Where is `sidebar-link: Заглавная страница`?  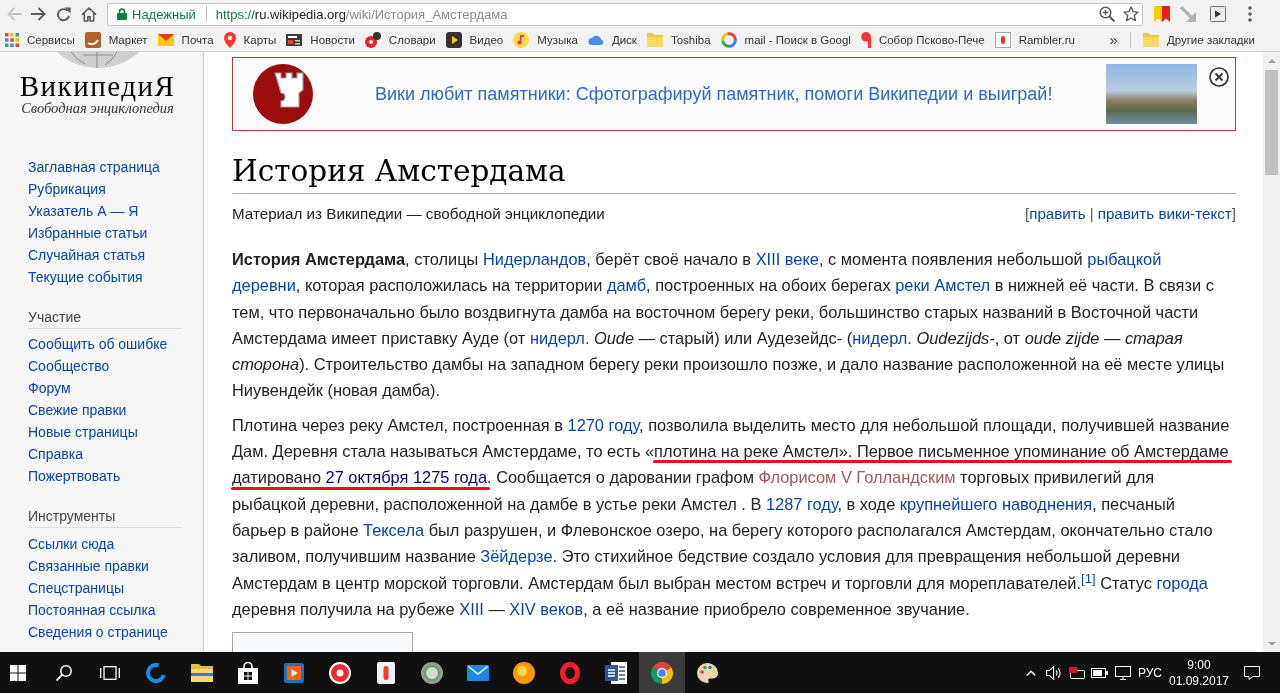 sidebar-link: Заглавная страница is located at coordinates (94, 167).